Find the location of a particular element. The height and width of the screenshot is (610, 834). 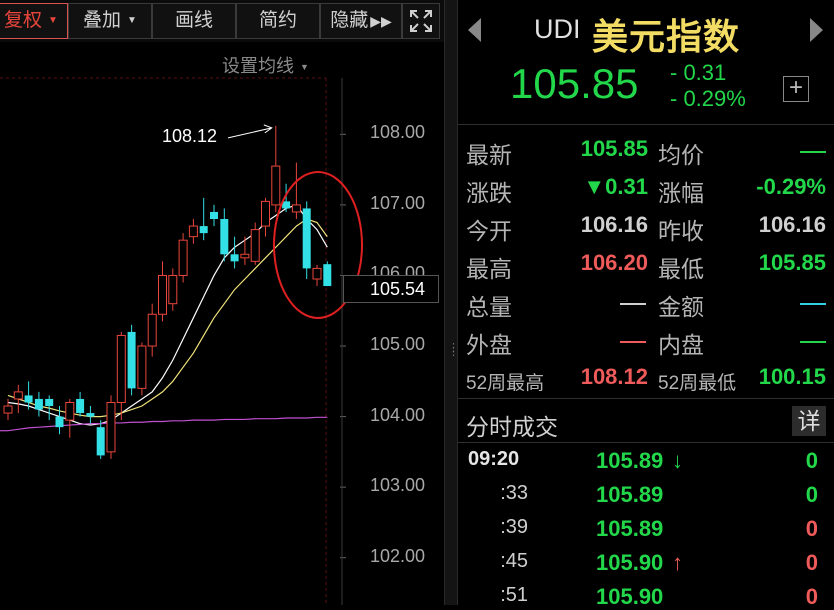

stat-label: 52周最高 is located at coordinates (505, 383).